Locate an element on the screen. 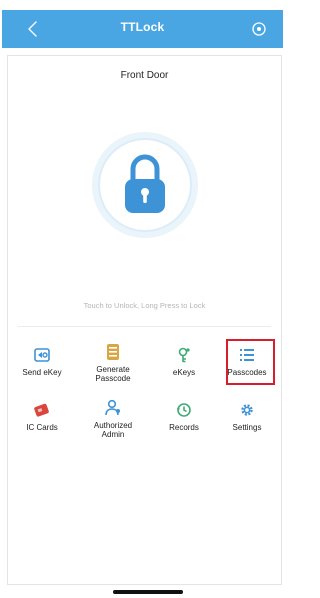 This screenshot has height=598, width=320. records-icon is located at coordinates (184, 410).